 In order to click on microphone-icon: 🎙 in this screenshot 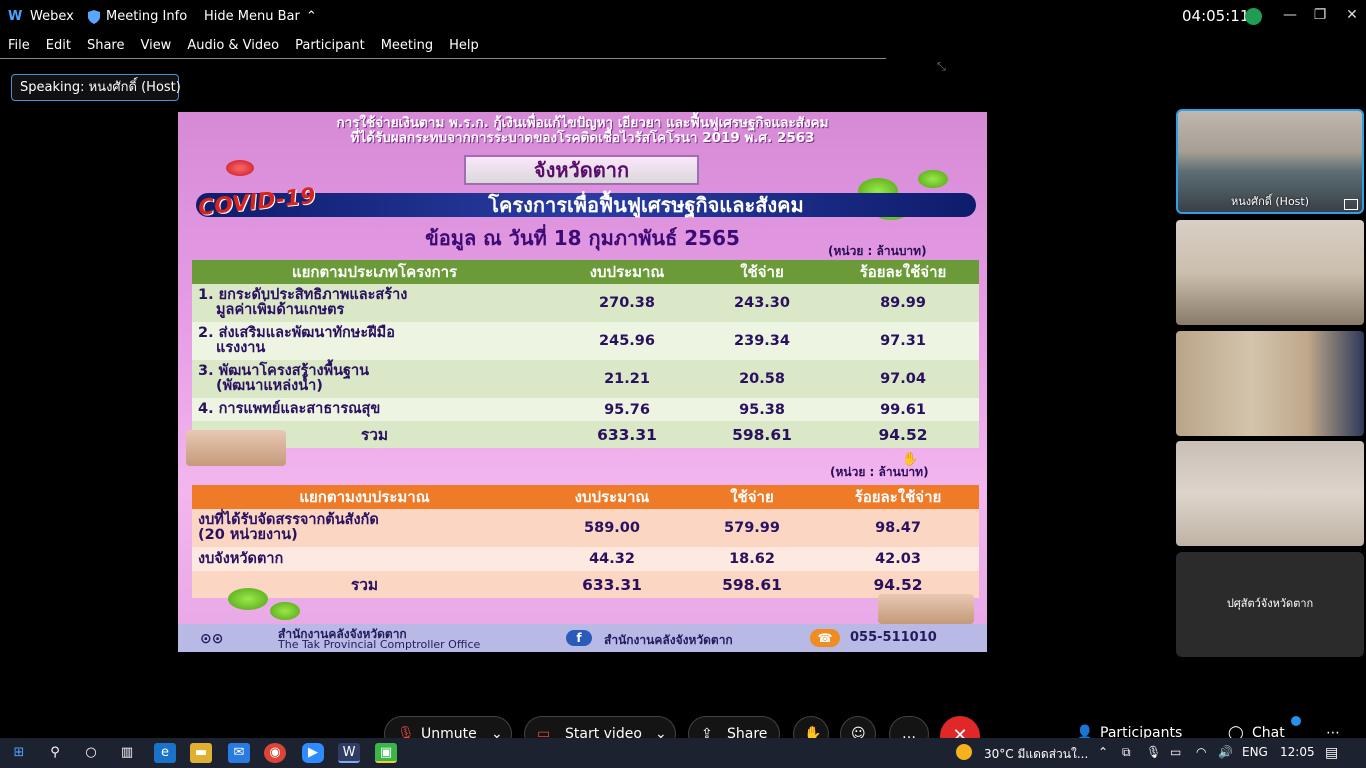, I will do `click(1153, 752)`.